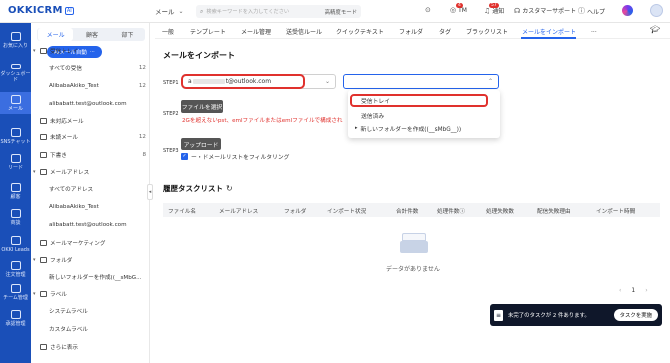  What do you see at coordinates (91, 34) in the screenshot?
I see `tab-customer: 顧客` at bounding box center [91, 34].